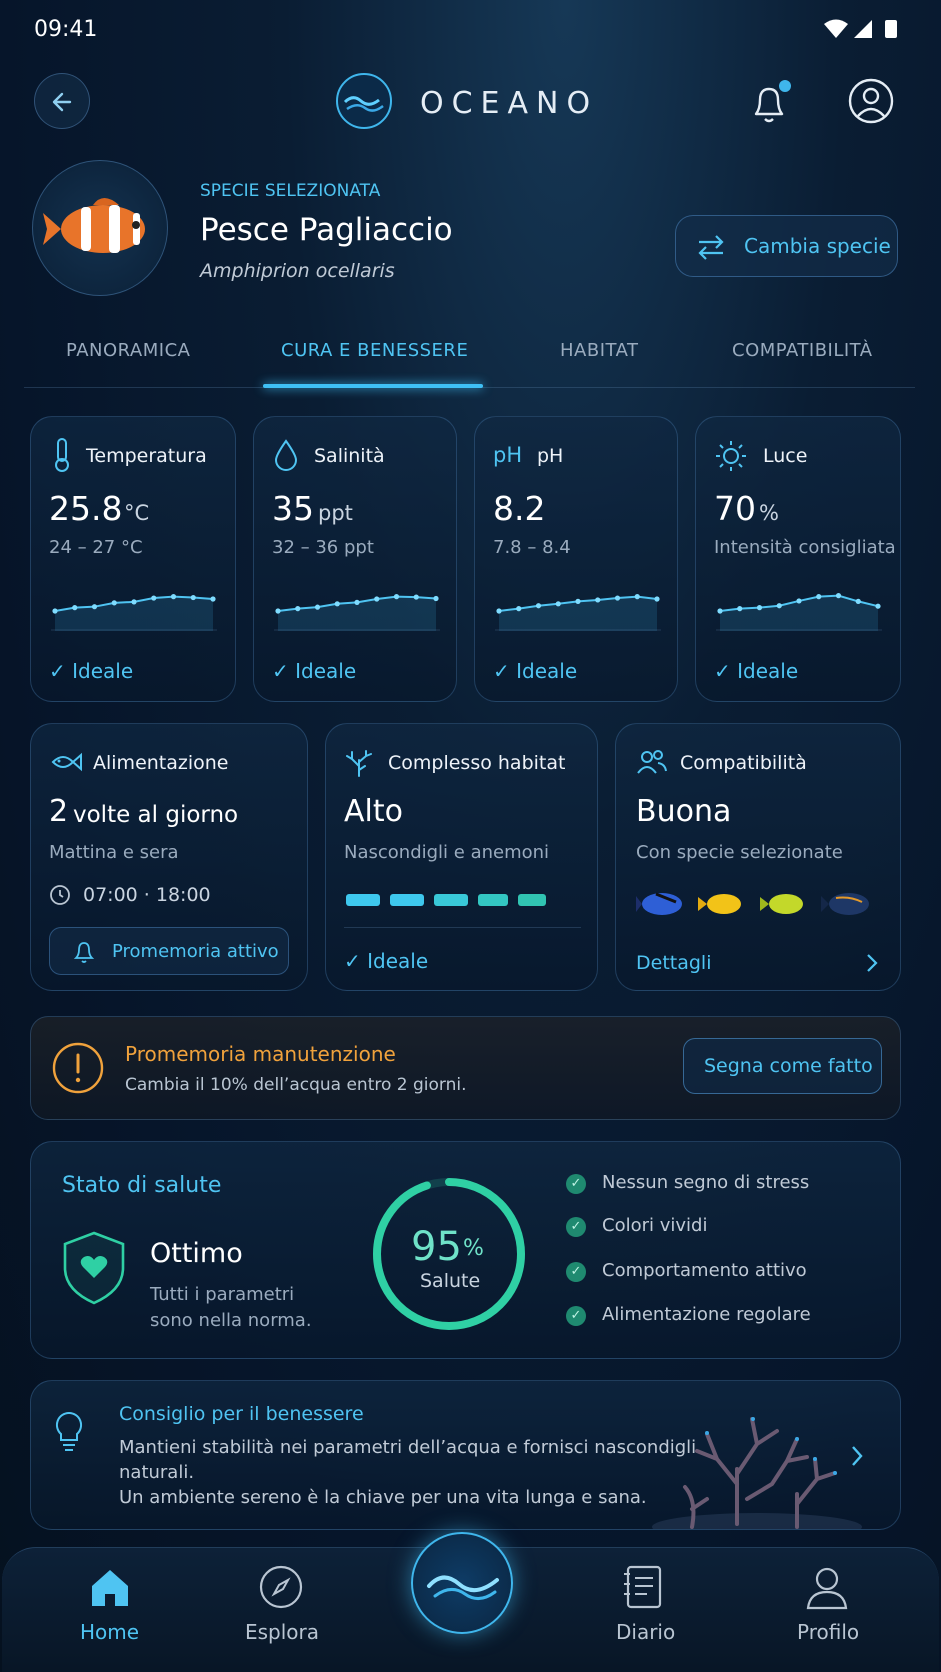  What do you see at coordinates (355, 559) in the screenshot?
I see `metric-card-salinity: Salinità 35 ppt 32 – 36 ppt ✓ Ideale` at bounding box center [355, 559].